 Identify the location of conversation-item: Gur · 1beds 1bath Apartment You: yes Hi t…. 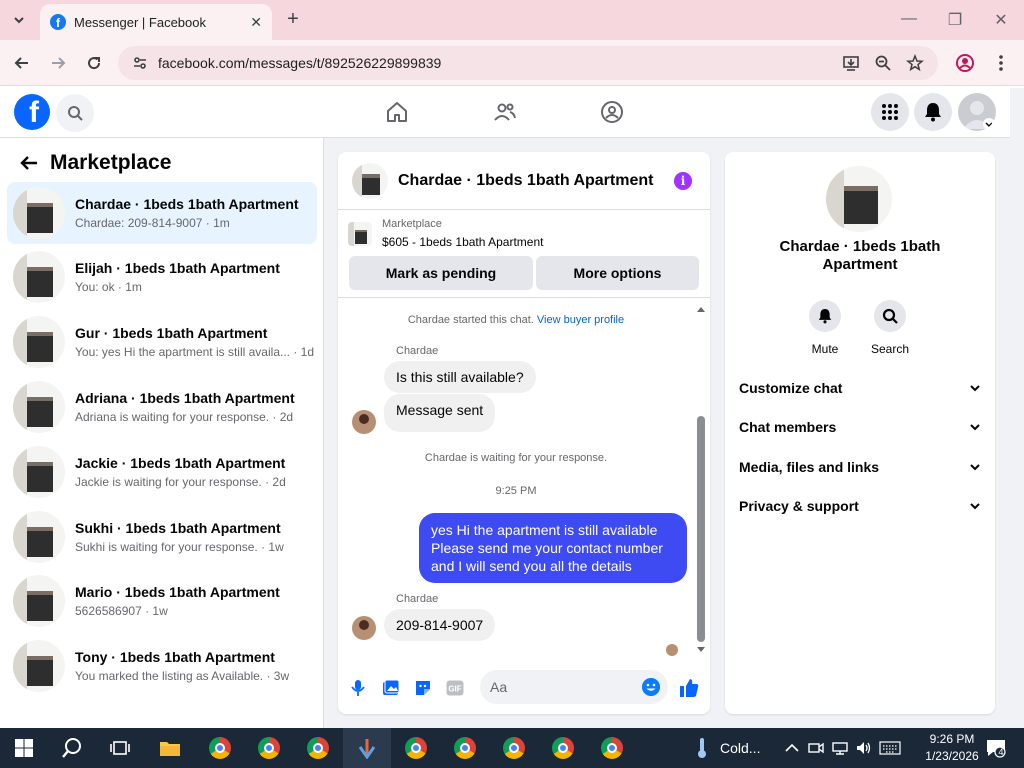
(162, 342).